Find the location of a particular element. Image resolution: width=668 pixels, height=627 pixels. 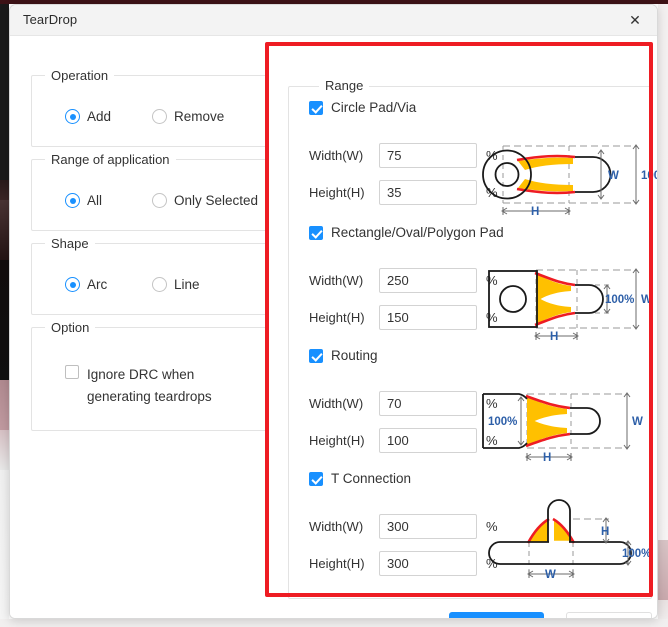

input-t-connection-width is located at coordinates (428, 526).